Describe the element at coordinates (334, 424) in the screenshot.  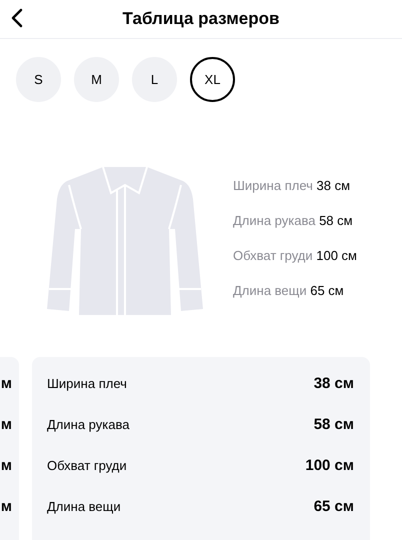
I see `measurement-value: 58 см` at that location.